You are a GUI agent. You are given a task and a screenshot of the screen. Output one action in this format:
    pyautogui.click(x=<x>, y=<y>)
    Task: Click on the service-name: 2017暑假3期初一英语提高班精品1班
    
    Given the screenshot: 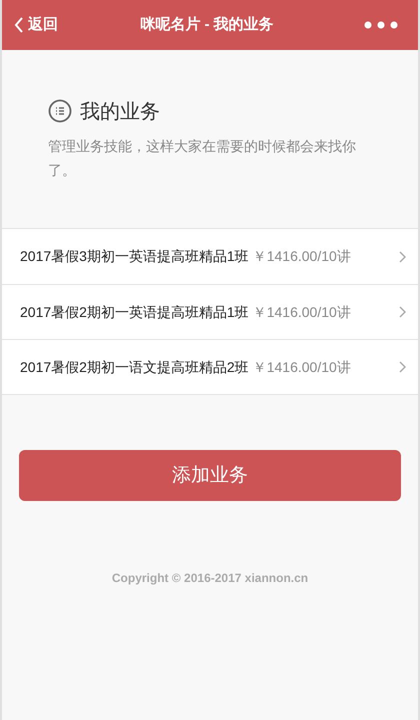 What is the action you would take?
    pyautogui.click(x=134, y=256)
    